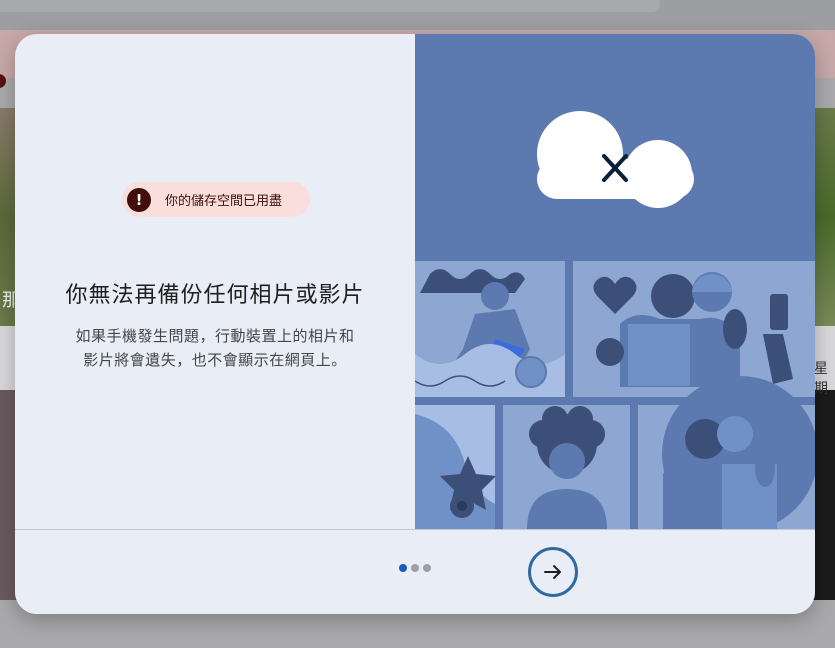 This screenshot has width=835, height=648. Describe the element at coordinates (417, 15) in the screenshot. I see `background-top-bar` at that location.